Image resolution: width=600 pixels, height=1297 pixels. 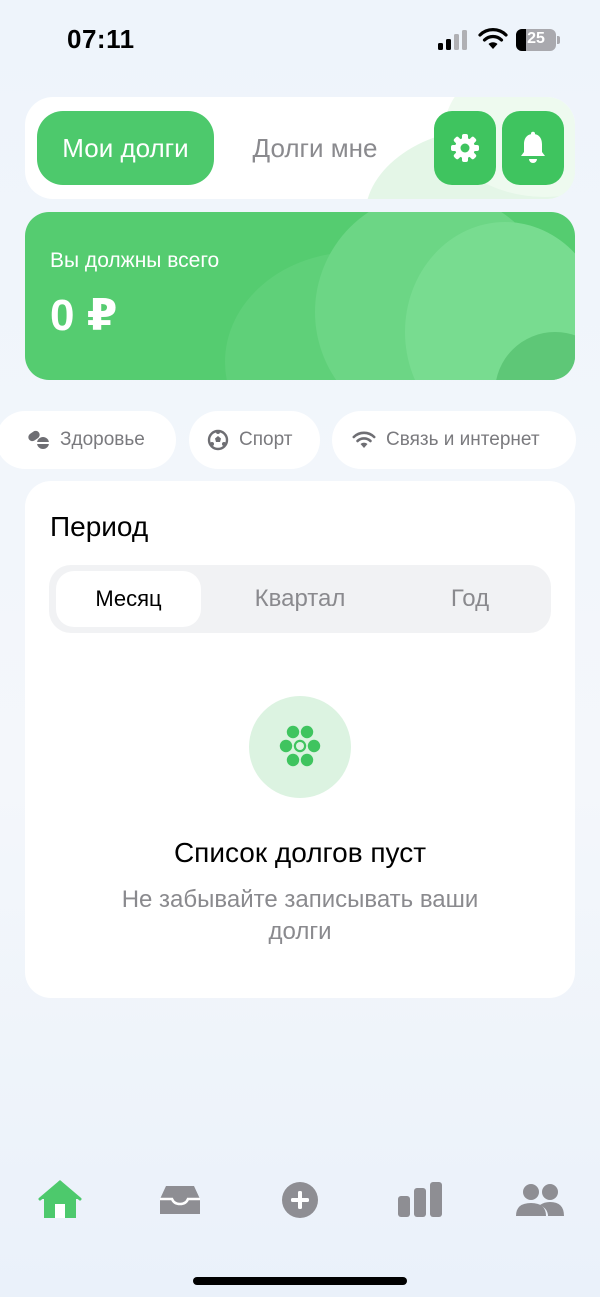 I want to click on empty-state-title: Список долгов пуст, so click(x=300, y=852).